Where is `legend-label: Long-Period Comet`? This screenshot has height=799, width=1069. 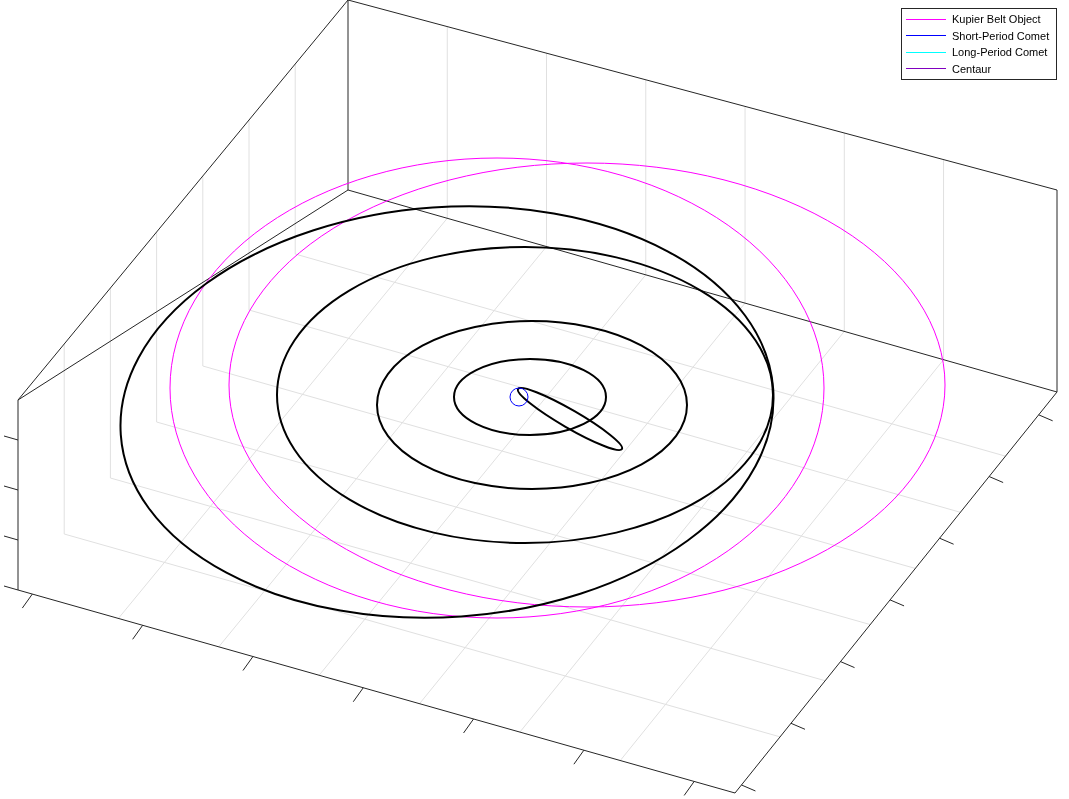 legend-label: Long-Period Comet is located at coordinates (1000, 52).